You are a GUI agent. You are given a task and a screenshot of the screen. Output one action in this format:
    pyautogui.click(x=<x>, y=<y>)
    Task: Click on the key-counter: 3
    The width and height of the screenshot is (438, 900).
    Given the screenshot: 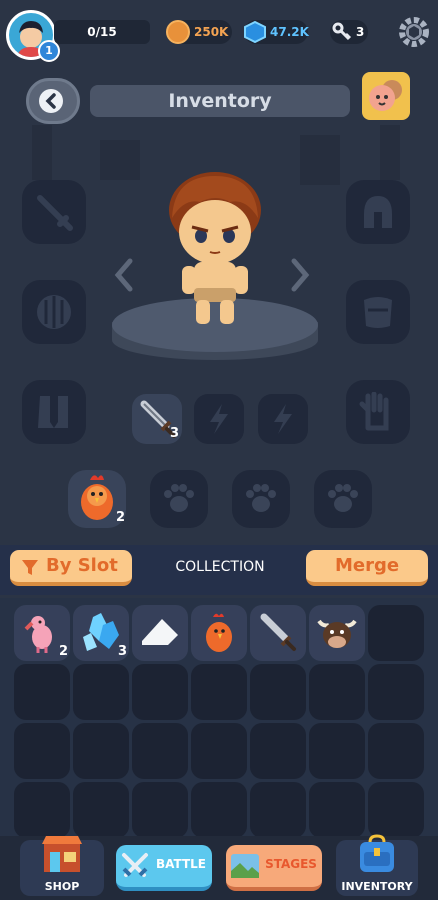 What is the action you would take?
    pyautogui.click(x=349, y=32)
    